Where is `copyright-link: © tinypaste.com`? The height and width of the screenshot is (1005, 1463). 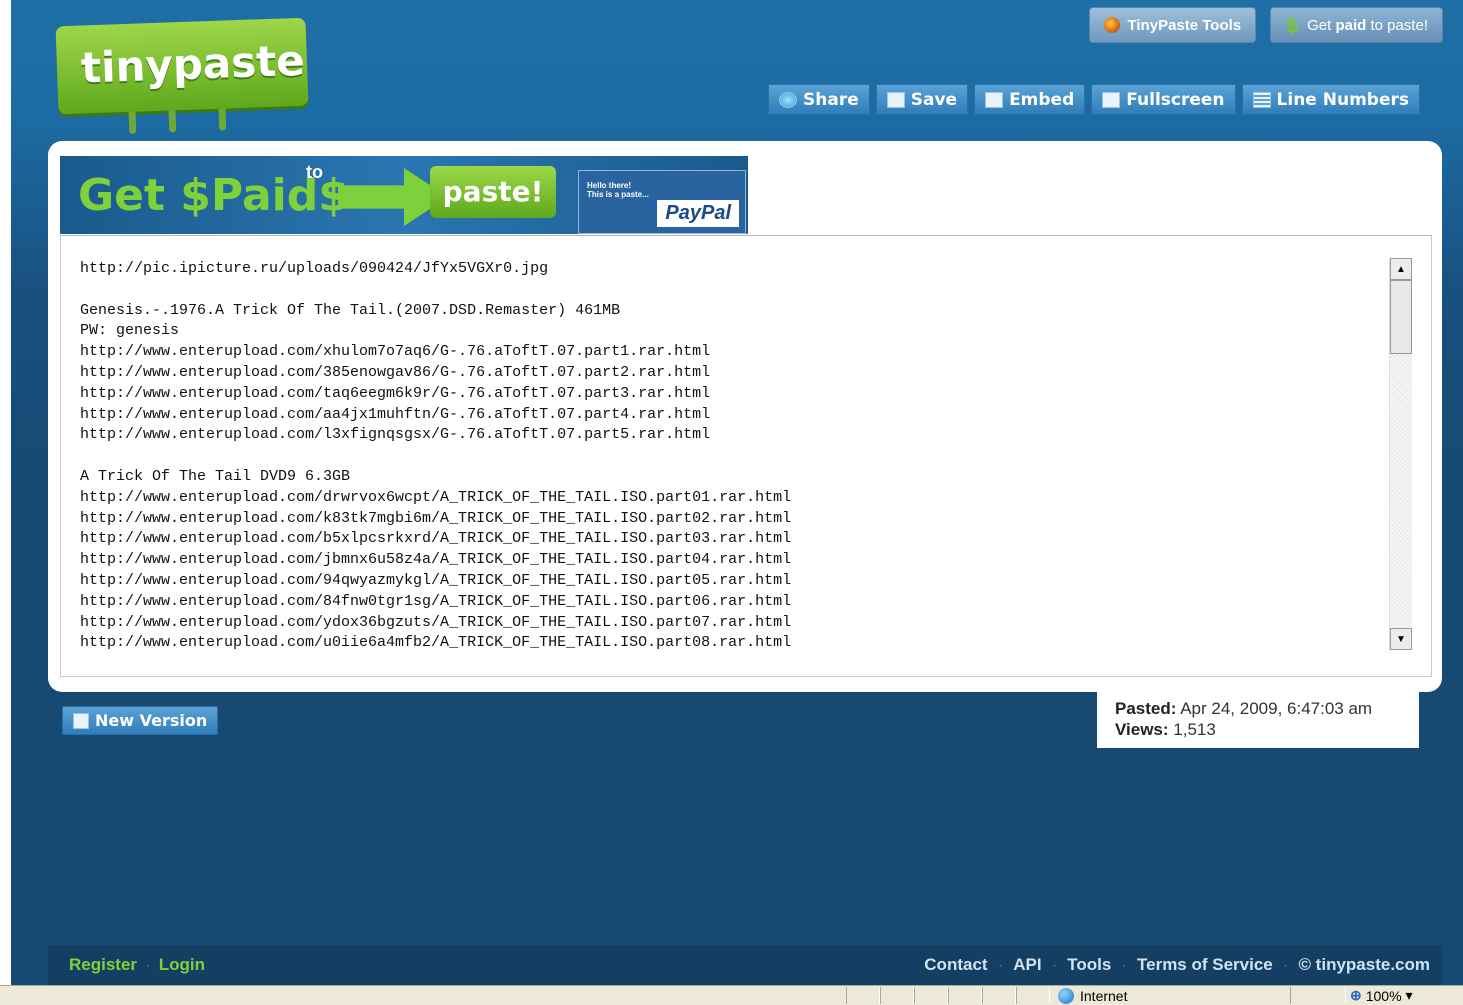 copyright-link: © tinypaste.com is located at coordinates (1364, 965).